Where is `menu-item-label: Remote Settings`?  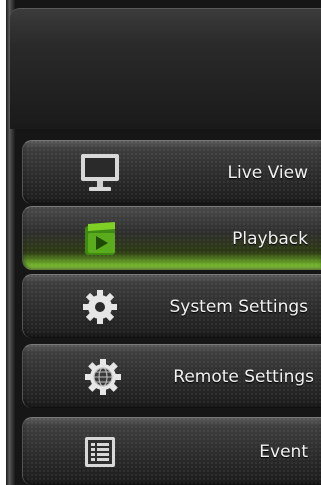 menu-item-label: Remote Settings is located at coordinates (243, 376).